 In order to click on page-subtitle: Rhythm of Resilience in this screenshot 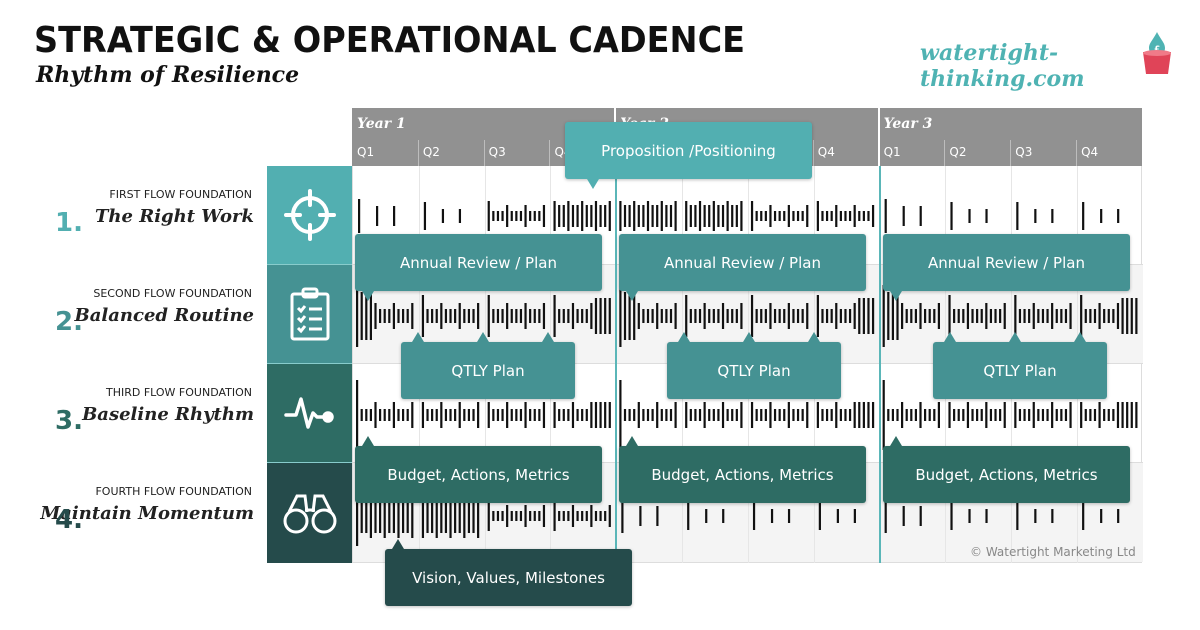, I will do `click(168, 75)`.